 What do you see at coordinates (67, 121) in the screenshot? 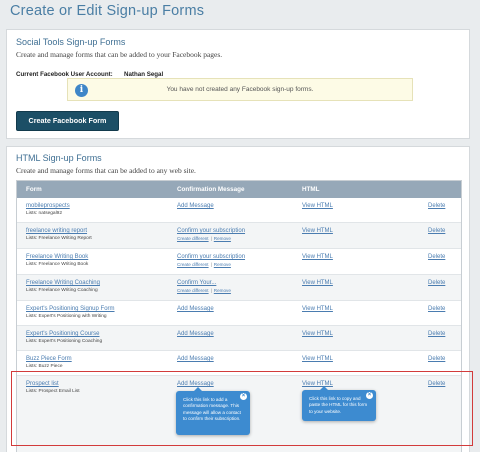
I see `create-facebook-form-button: Create Facebook Form` at bounding box center [67, 121].